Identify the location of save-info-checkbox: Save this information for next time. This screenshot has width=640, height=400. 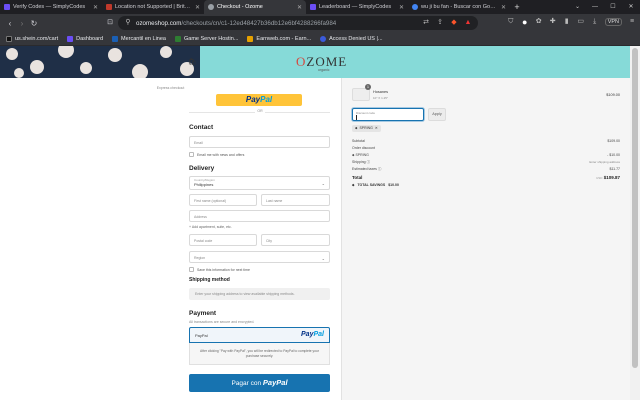
(219, 269).